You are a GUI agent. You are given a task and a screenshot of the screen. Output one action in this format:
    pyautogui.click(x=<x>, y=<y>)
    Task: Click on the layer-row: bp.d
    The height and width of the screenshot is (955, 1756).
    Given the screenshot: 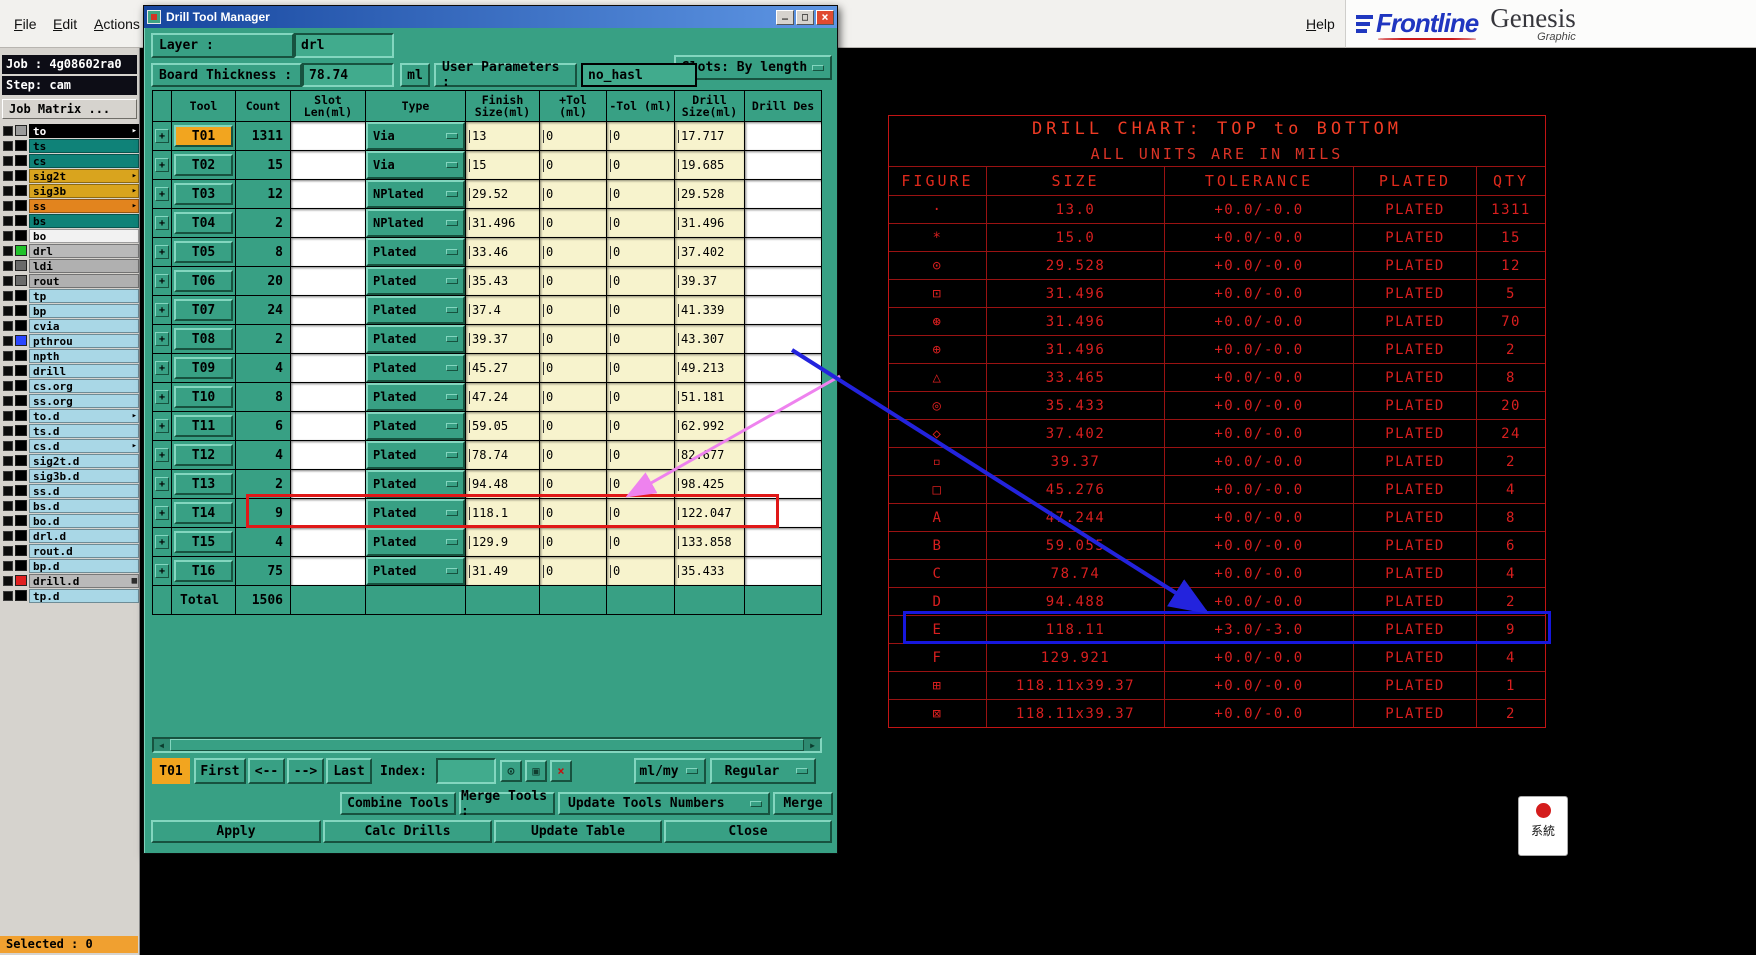 What is the action you would take?
    pyautogui.click(x=70, y=565)
    